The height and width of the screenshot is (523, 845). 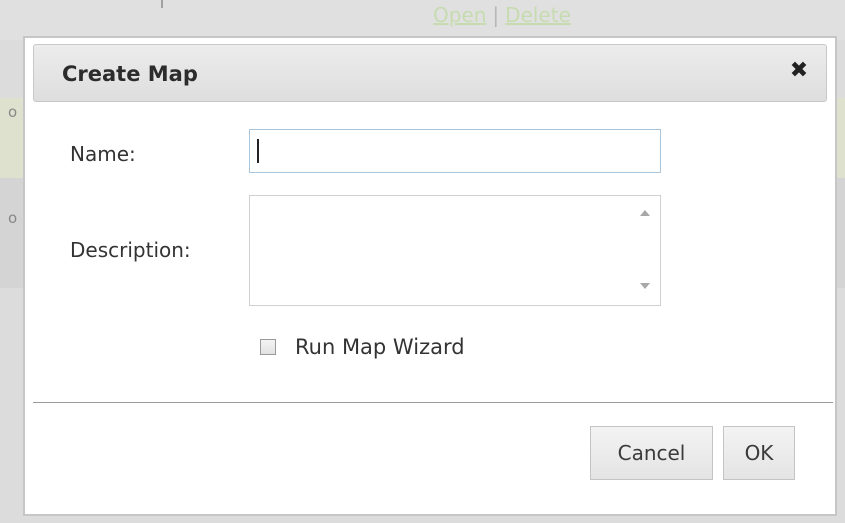 What do you see at coordinates (645, 286) in the screenshot?
I see `scroll-down-arrow-icon` at bounding box center [645, 286].